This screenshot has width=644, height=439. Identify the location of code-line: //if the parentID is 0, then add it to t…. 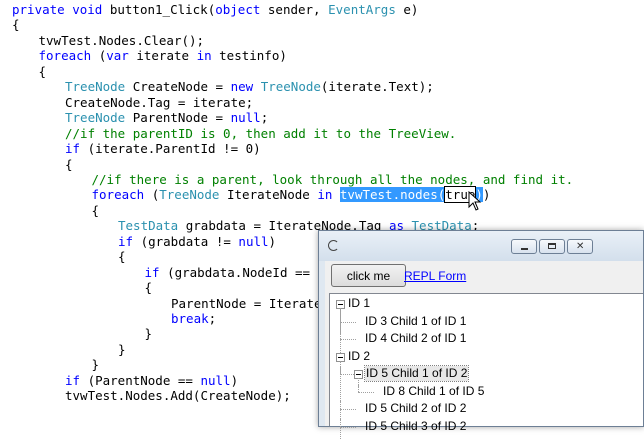
(260, 133).